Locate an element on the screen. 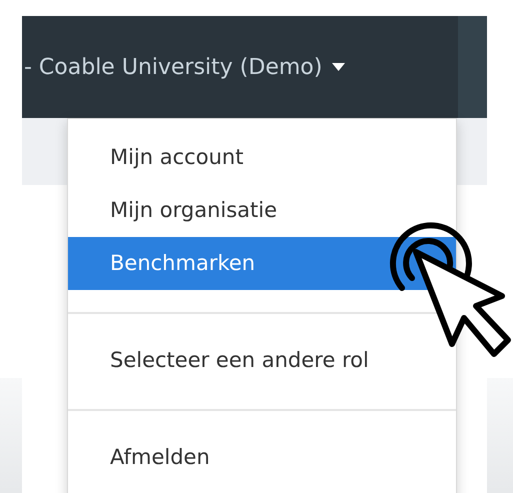  menu-item: Mijn organisatie is located at coordinates (262, 210).